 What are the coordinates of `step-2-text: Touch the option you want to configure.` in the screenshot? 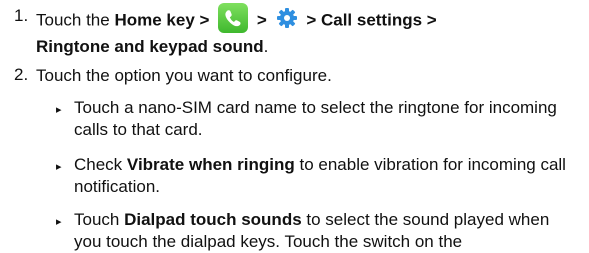 It's located at (184, 75).